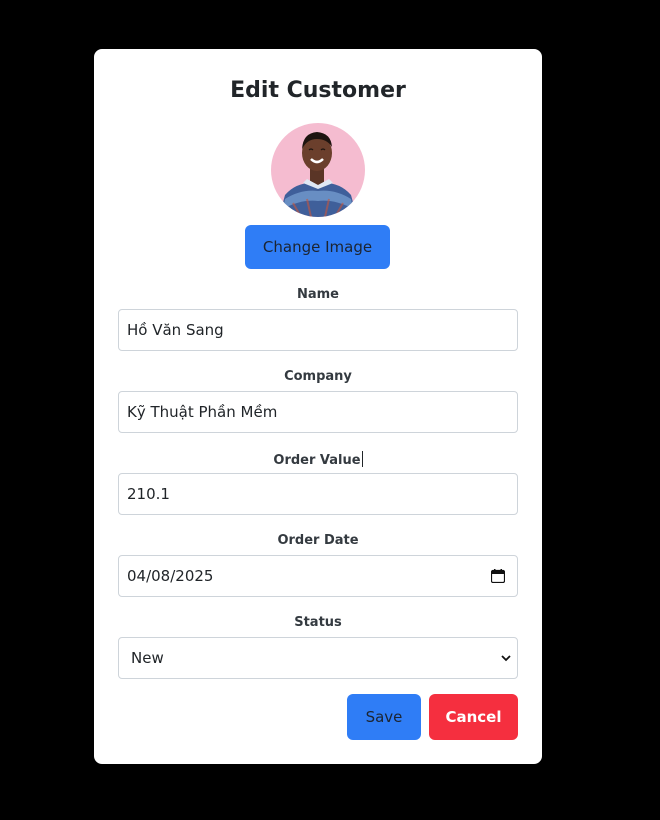  I want to click on customer-avatar, so click(318, 170).